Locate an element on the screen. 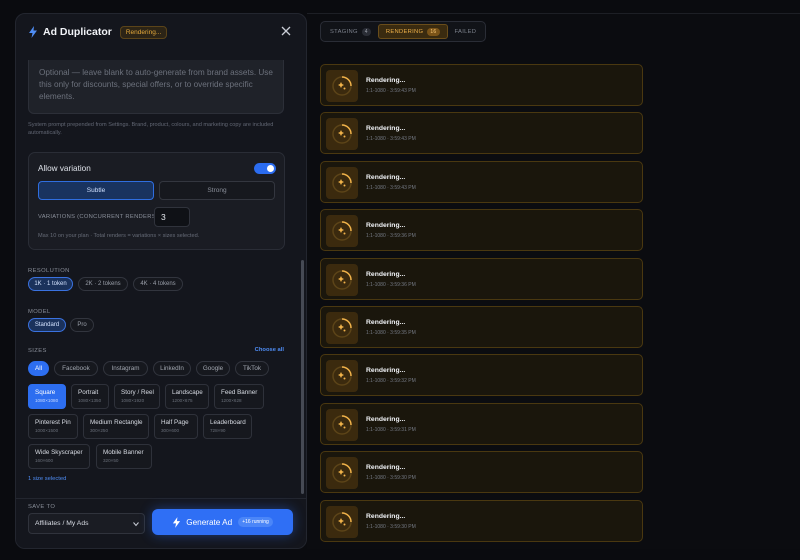 The image size is (800, 560). variation-label: Allow variation is located at coordinates (64, 168).